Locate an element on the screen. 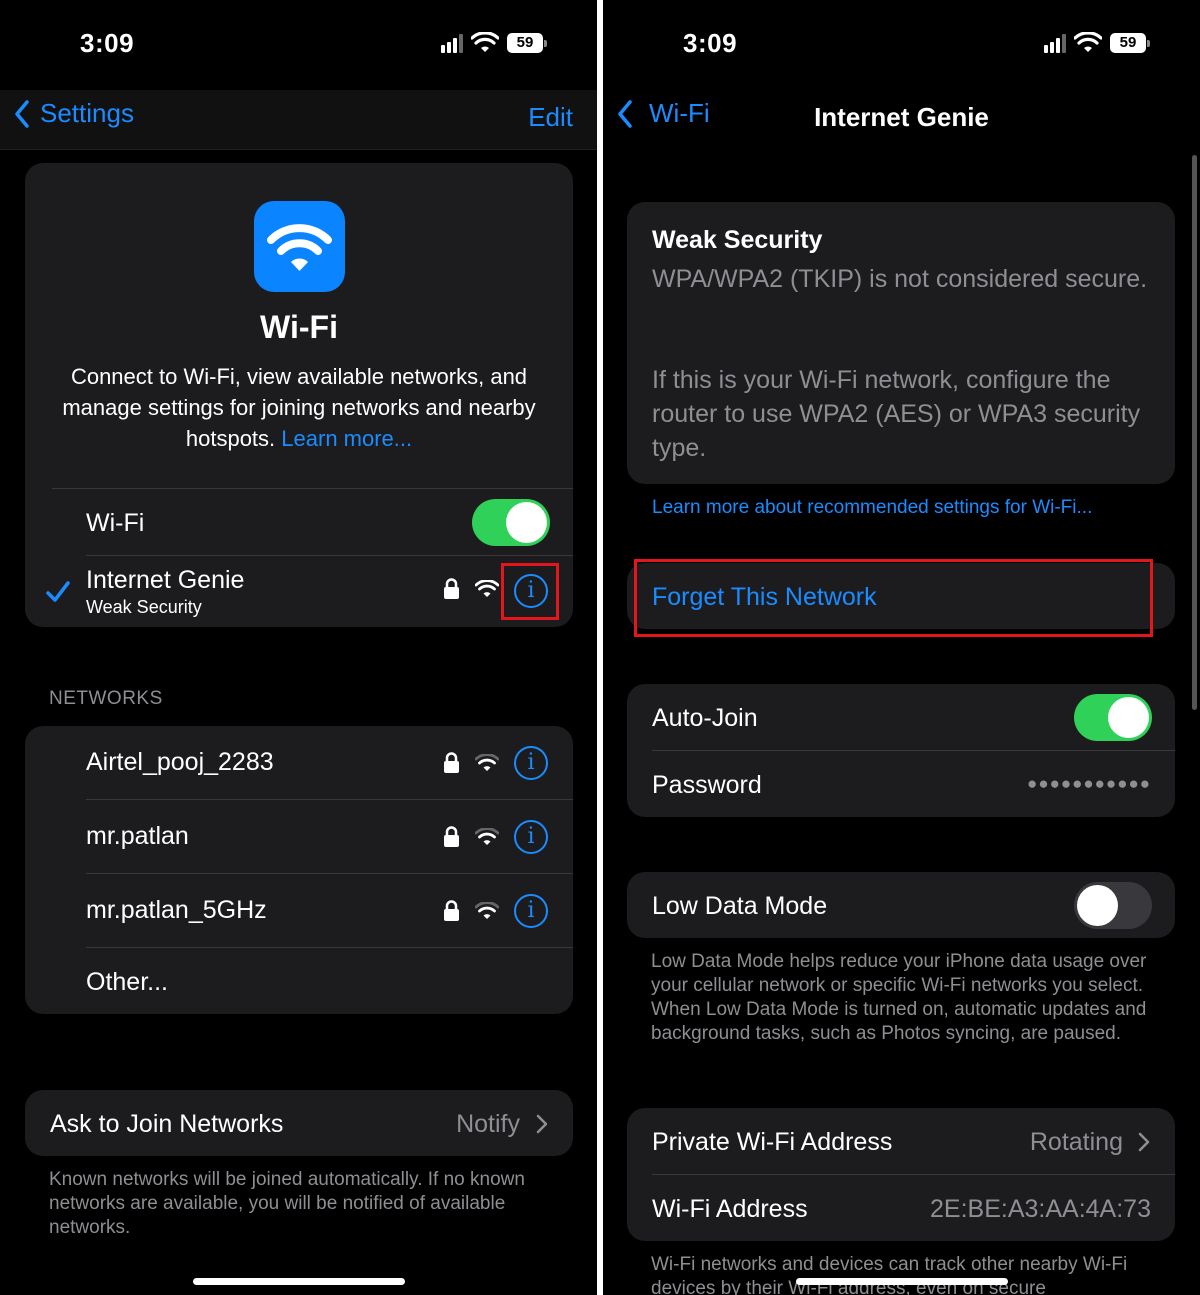  low-data-row: Low Data Mode is located at coordinates (901, 905).